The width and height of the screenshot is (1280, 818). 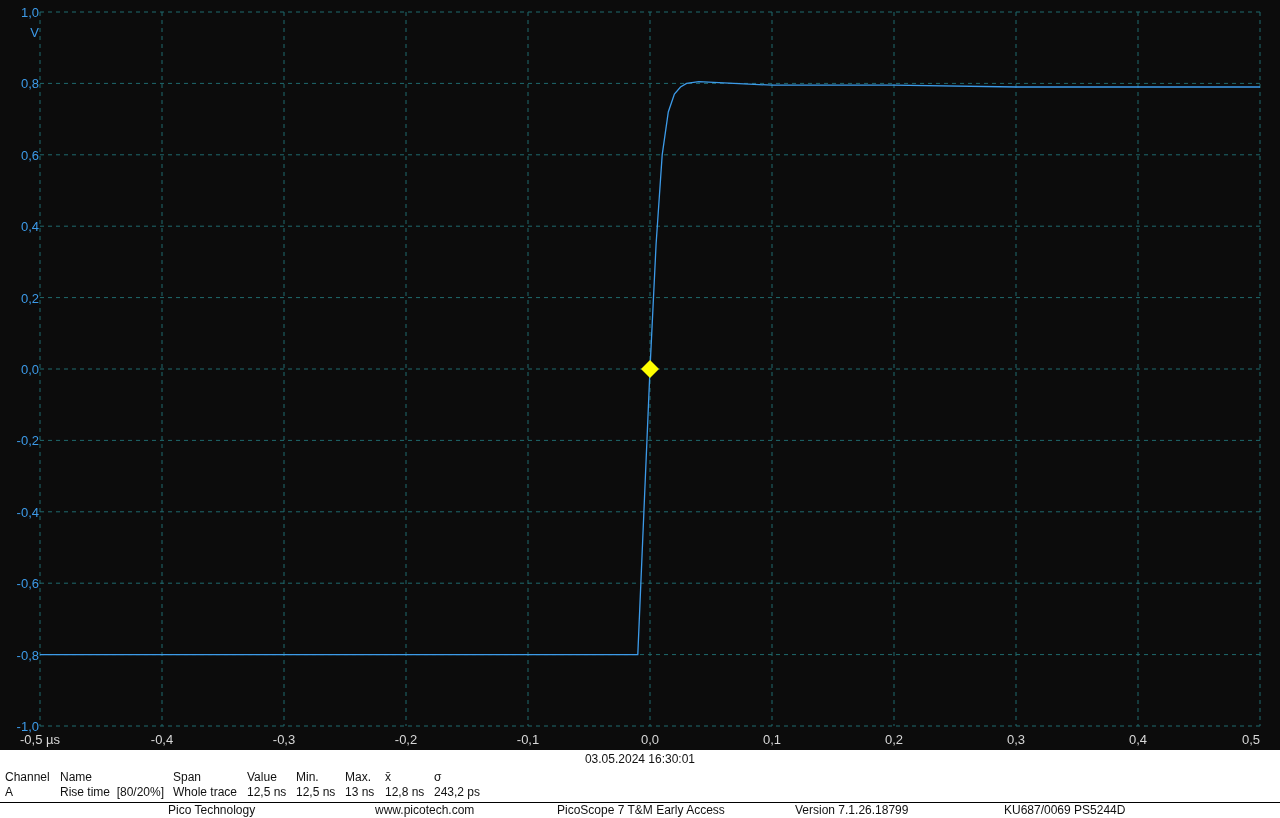 I want to click on y-axis-label: 0,8, so click(x=29, y=84).